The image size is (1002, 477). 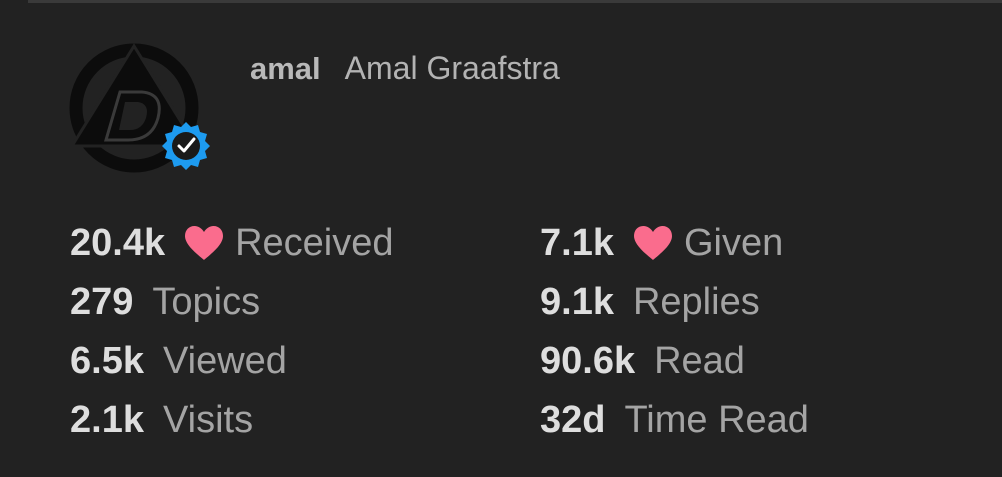 I want to click on stat-label: Replies, so click(x=696, y=301).